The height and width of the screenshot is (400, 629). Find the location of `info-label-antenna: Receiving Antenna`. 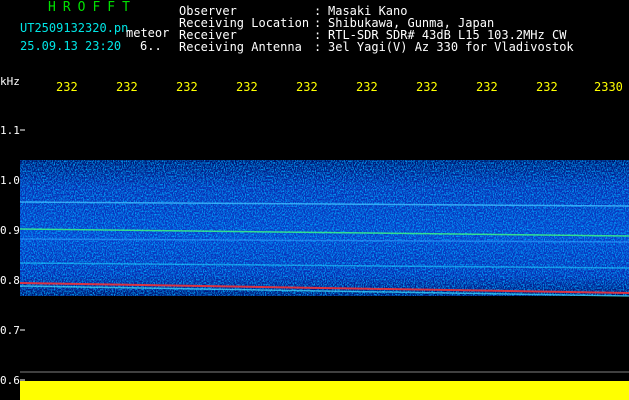

info-label-antenna: Receiving Antenna is located at coordinates (240, 47).